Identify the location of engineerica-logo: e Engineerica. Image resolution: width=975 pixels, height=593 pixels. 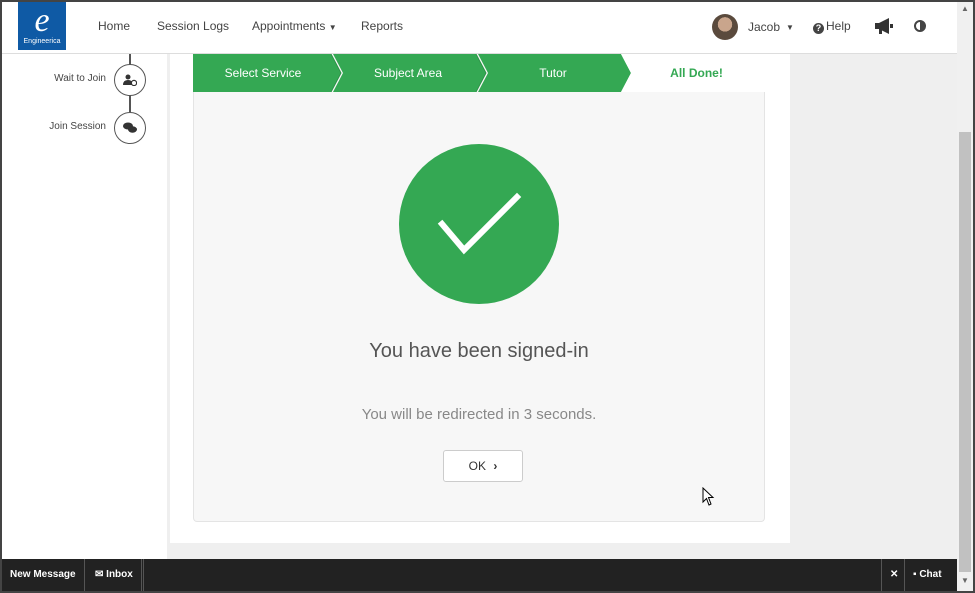
(42, 26).